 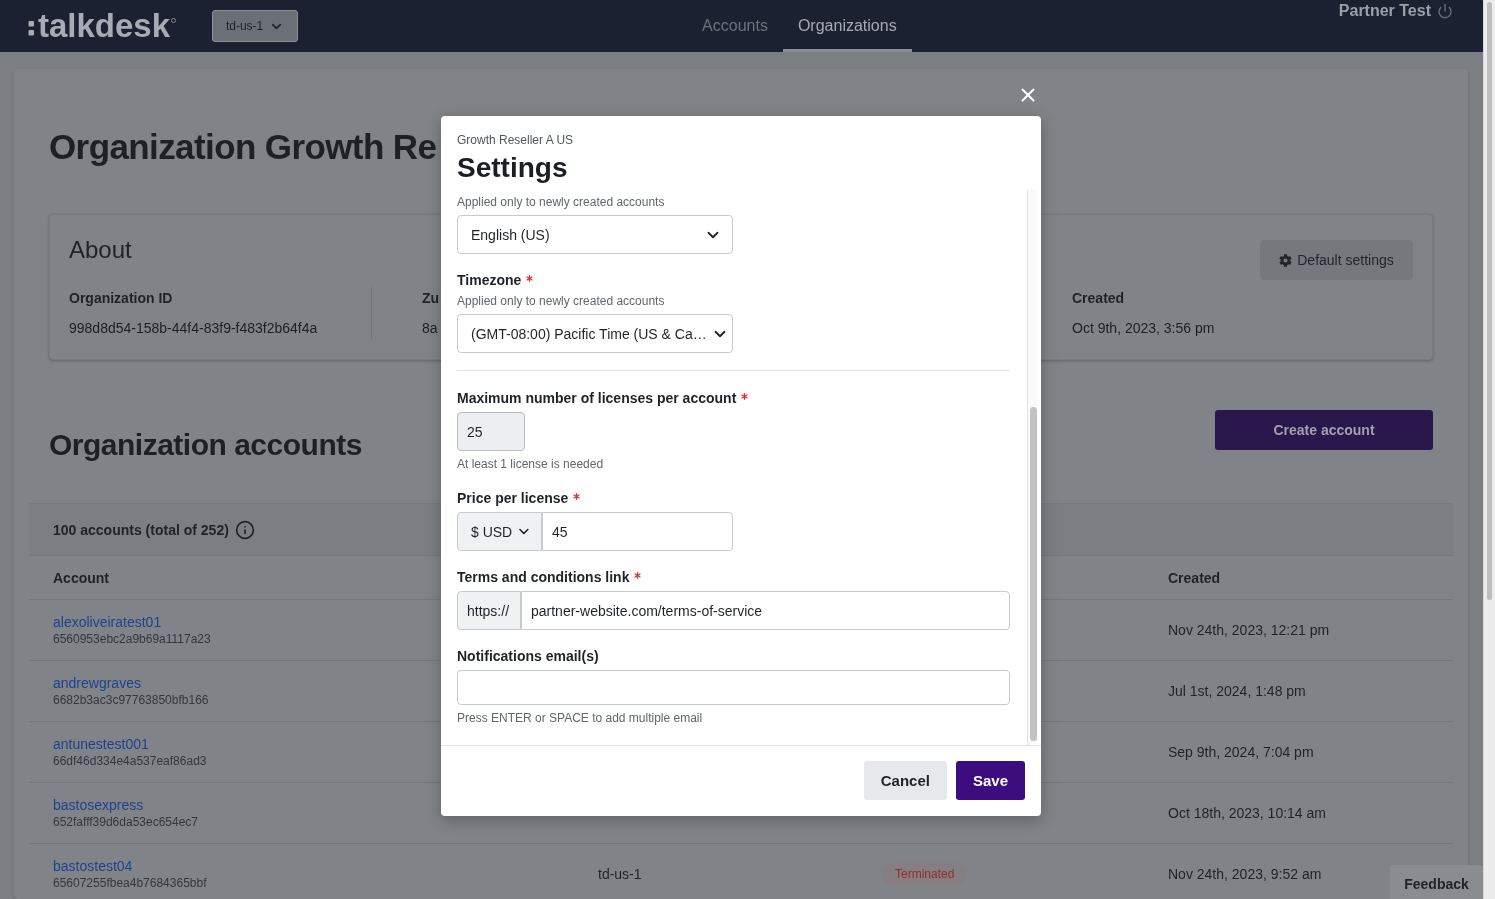 I want to click on helper-text: Press ENTER or SPACE to add multiple email, so click(x=580, y=718).